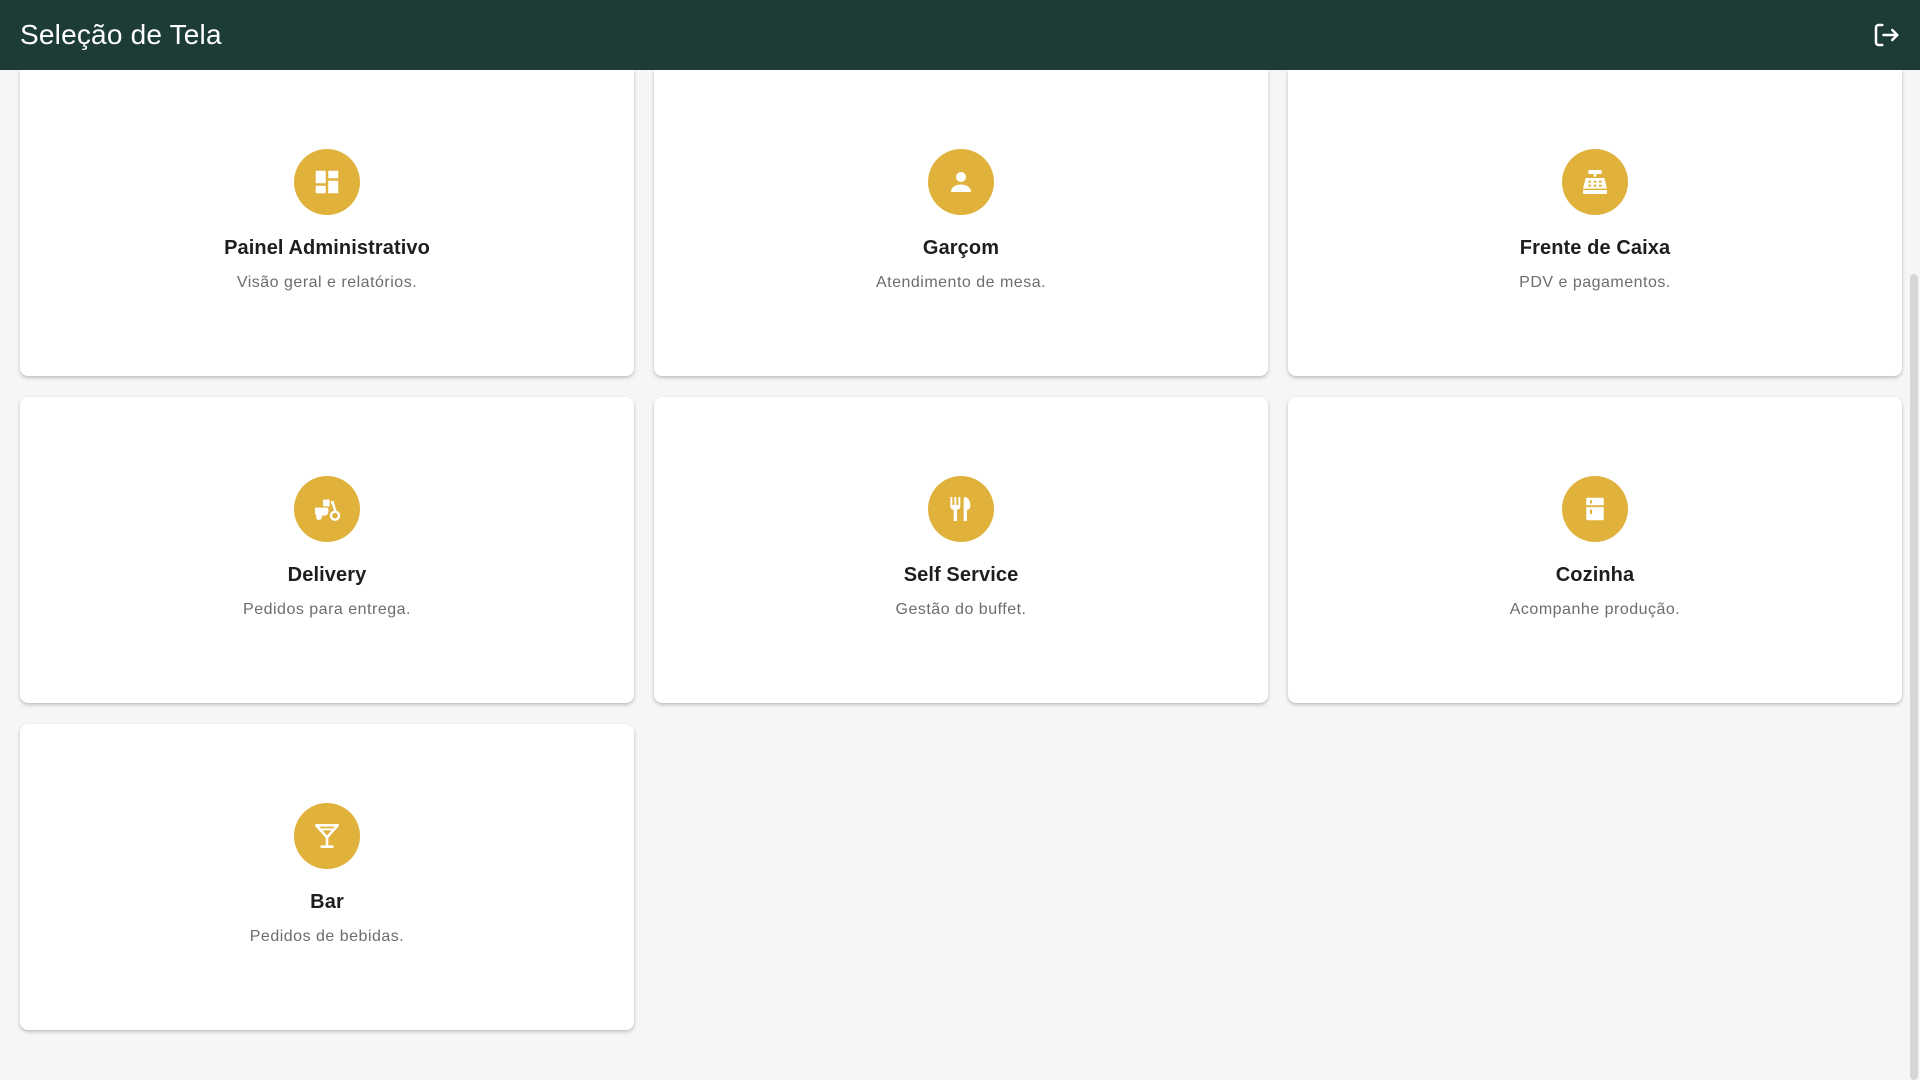  I want to click on dashboard-icon, so click(327, 182).